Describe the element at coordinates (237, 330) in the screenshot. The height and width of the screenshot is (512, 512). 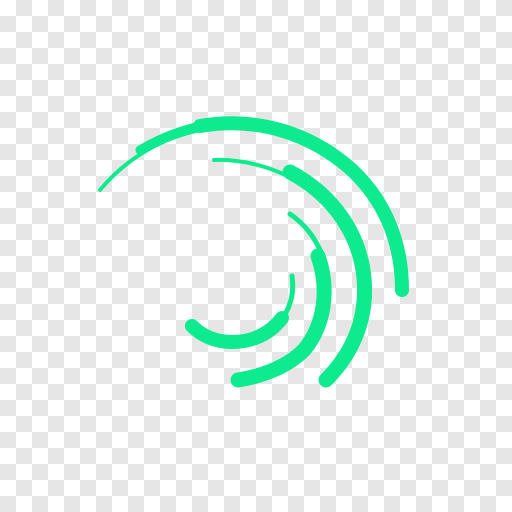
I see `innermost-hook-thick` at that location.